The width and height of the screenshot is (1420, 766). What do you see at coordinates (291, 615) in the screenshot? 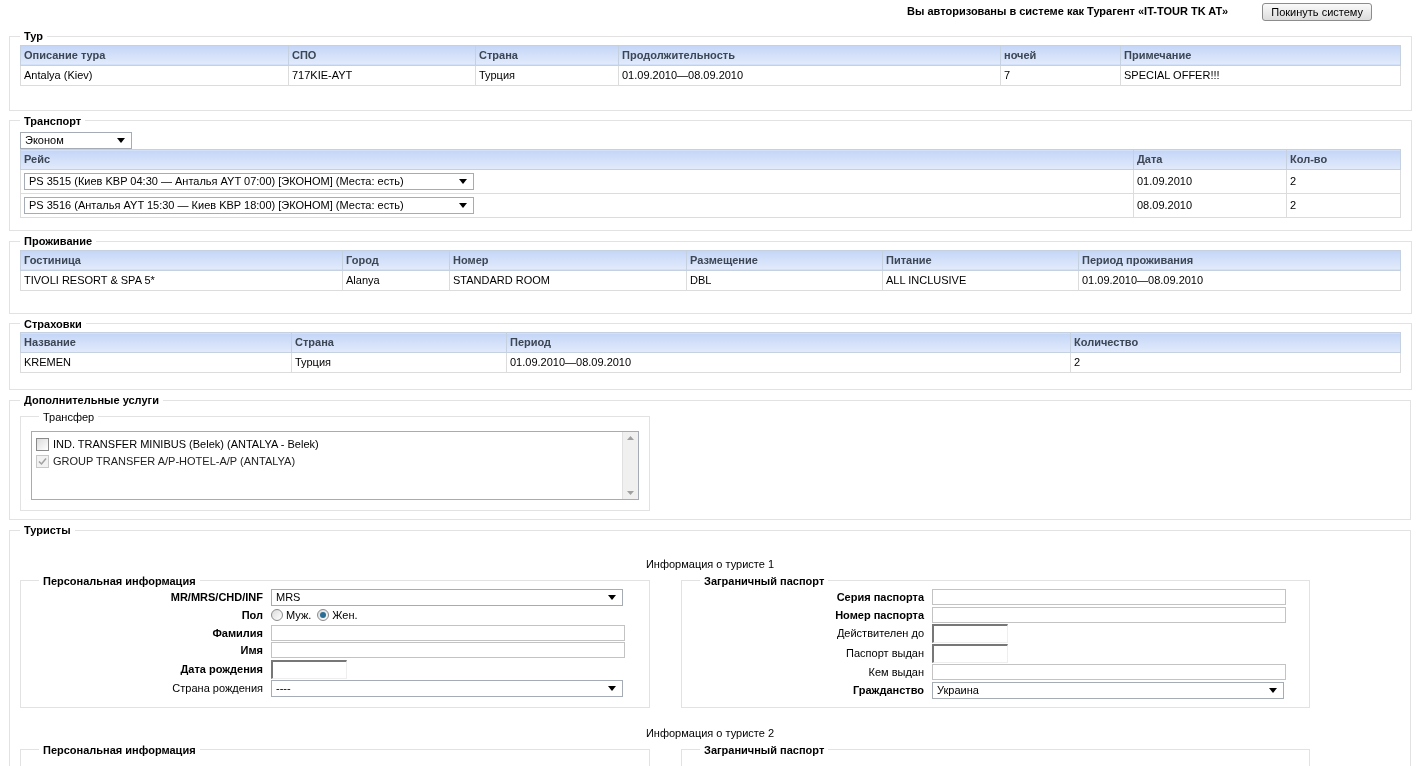
I see `radio-option: Муж.` at bounding box center [291, 615].